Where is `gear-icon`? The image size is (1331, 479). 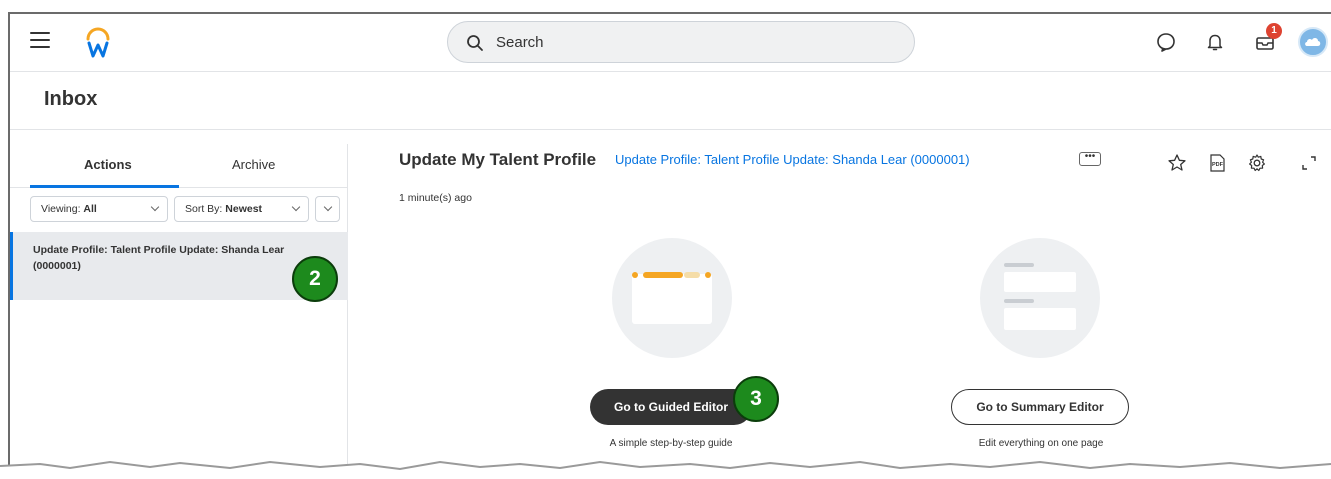 gear-icon is located at coordinates (1257, 163).